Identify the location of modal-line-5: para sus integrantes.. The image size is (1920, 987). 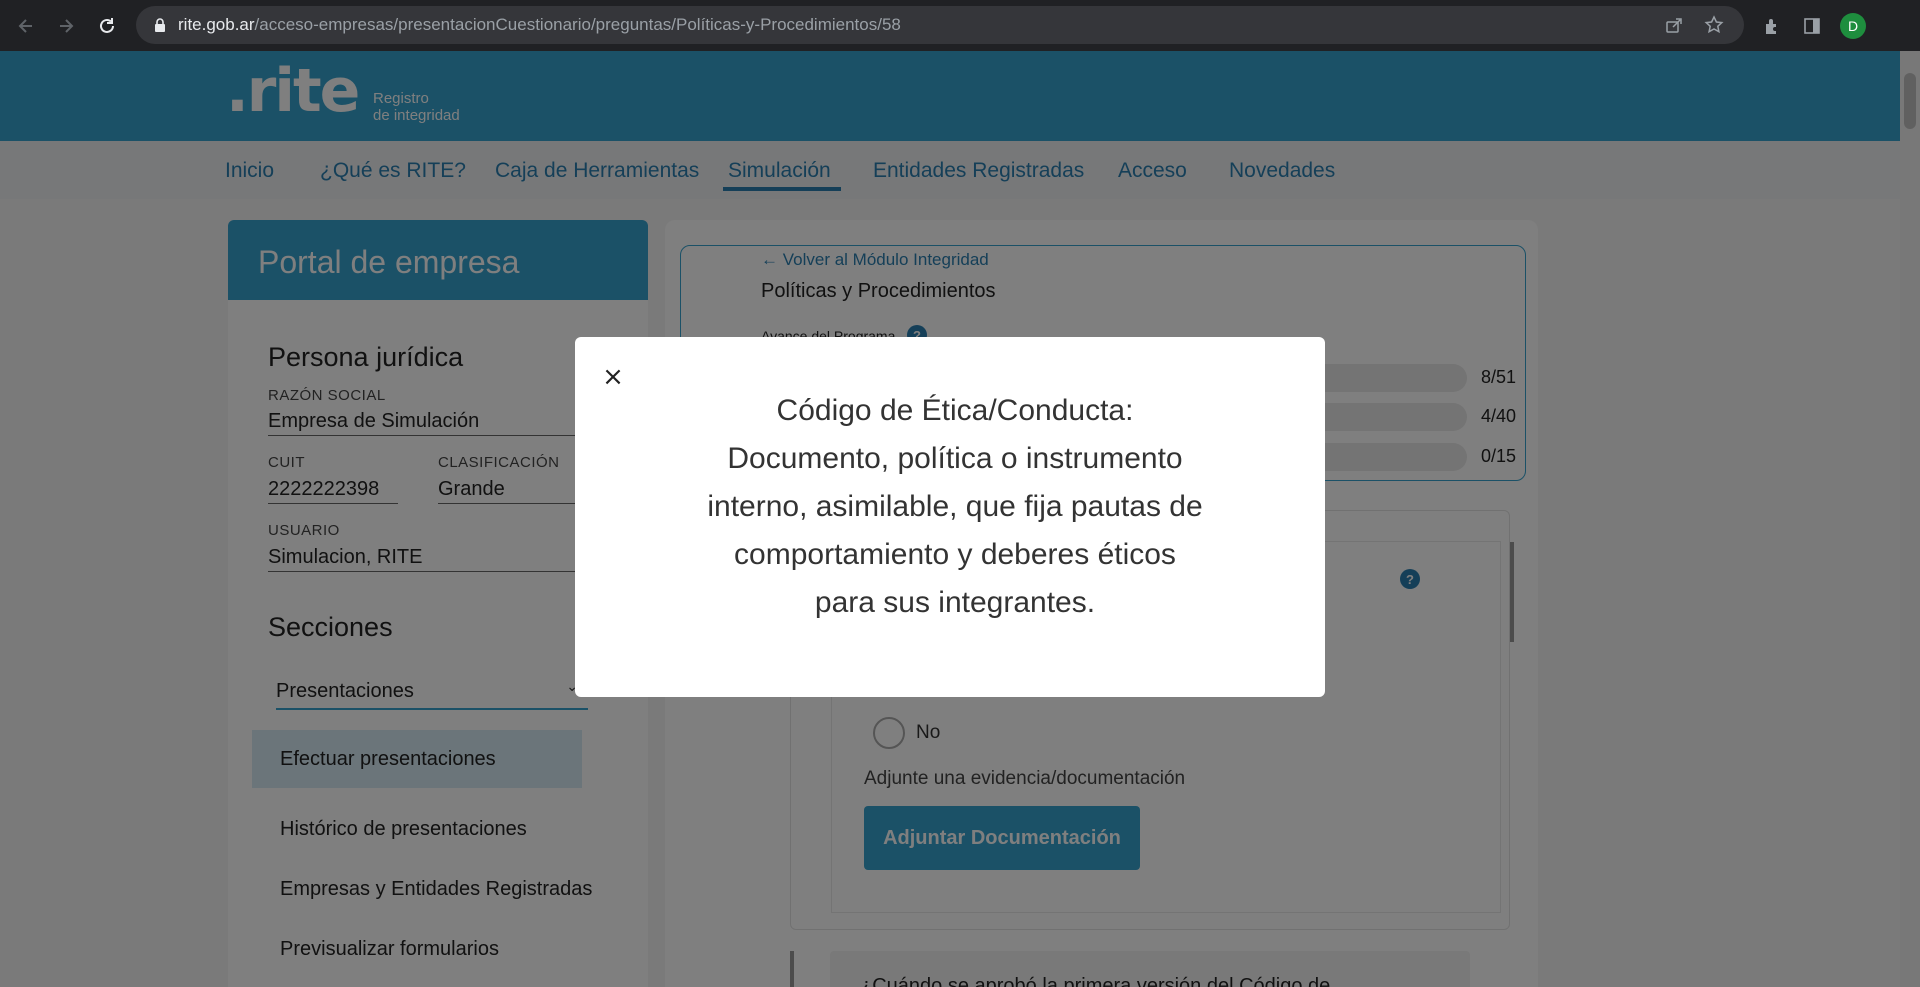
(955, 602).